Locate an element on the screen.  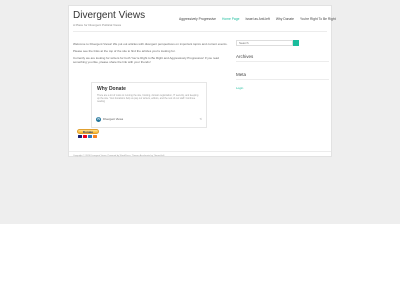
visa-card-icon is located at coordinates (80, 136).